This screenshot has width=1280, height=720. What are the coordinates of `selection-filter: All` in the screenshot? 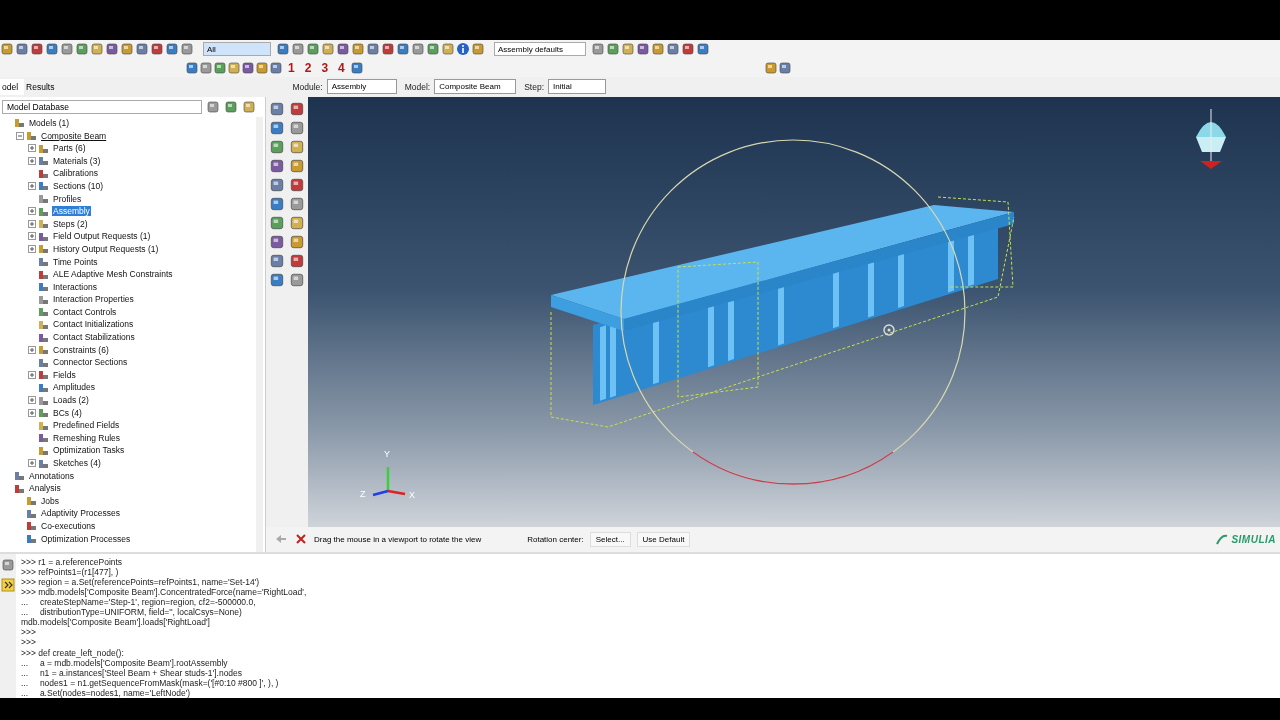 It's located at (237, 49).